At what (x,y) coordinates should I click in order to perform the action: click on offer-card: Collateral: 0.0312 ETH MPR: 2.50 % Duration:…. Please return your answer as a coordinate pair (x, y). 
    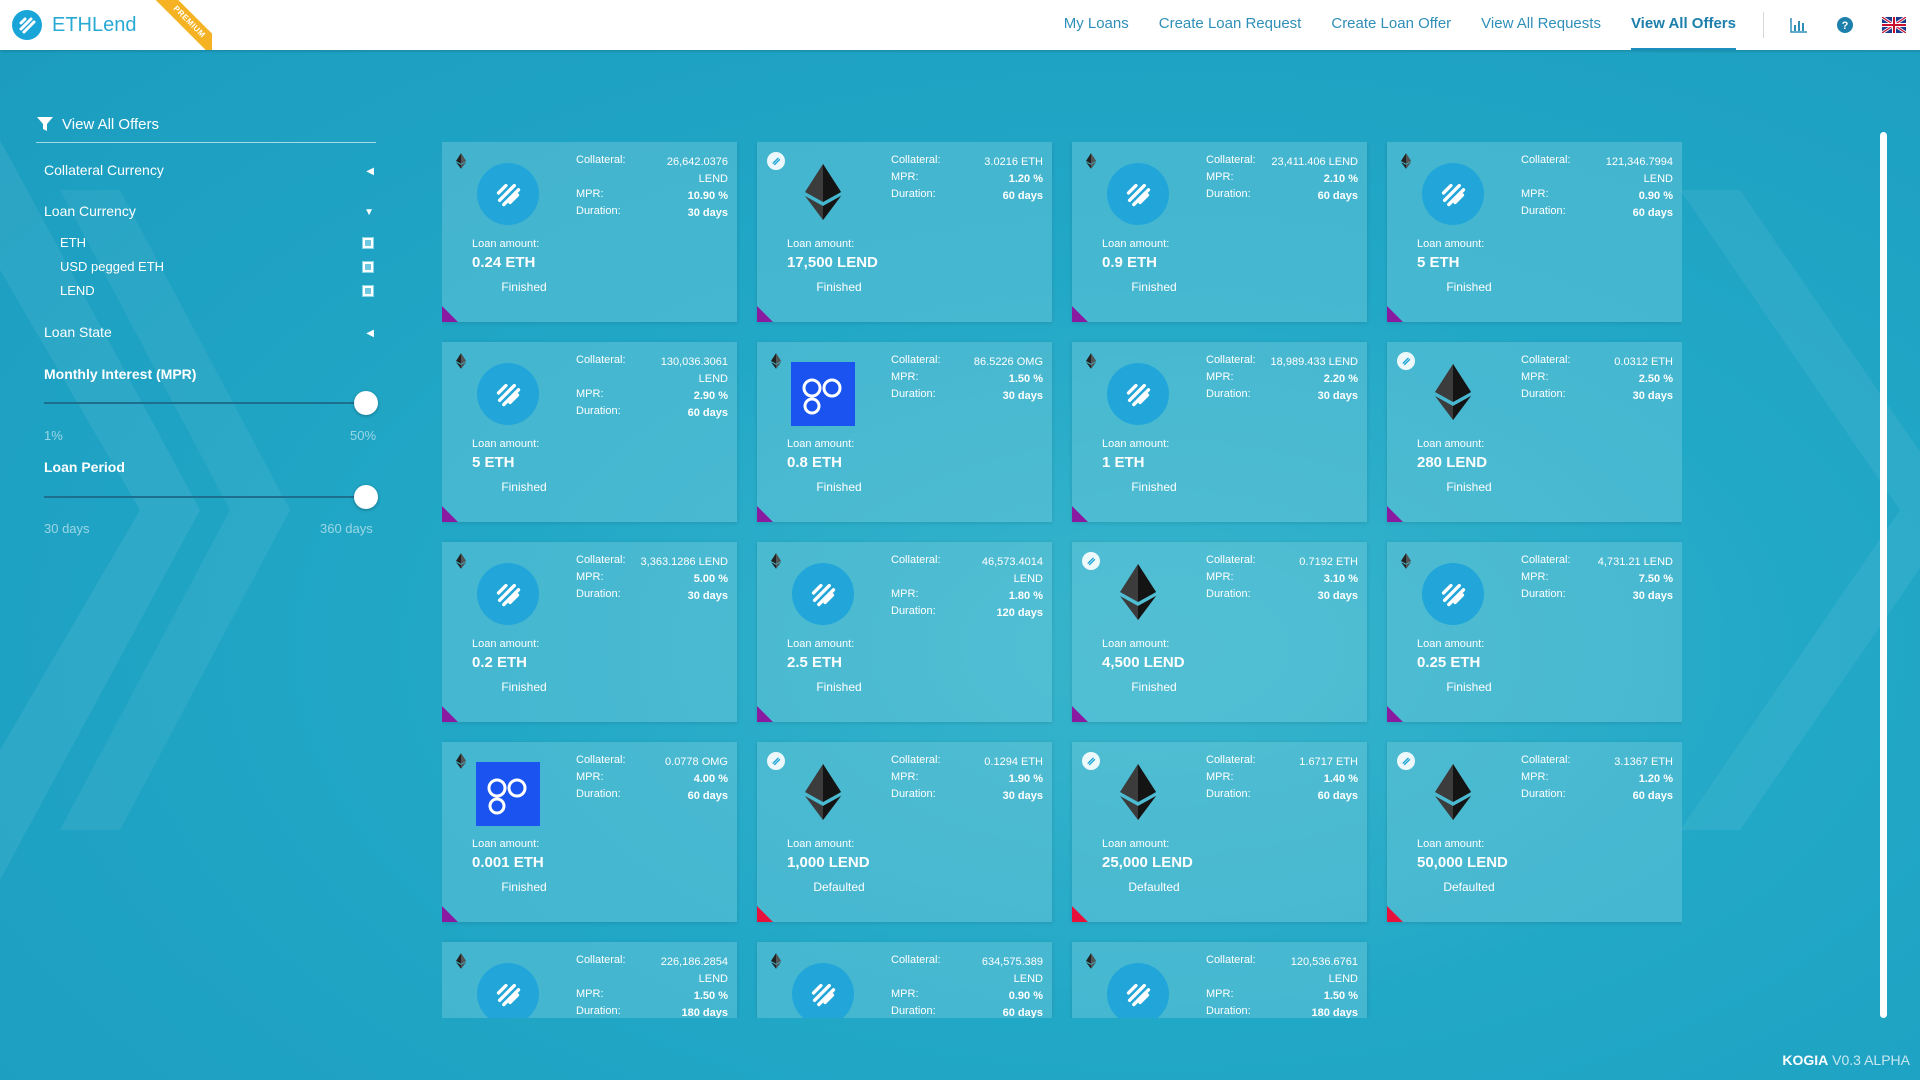
    Looking at the image, I should click on (1534, 432).